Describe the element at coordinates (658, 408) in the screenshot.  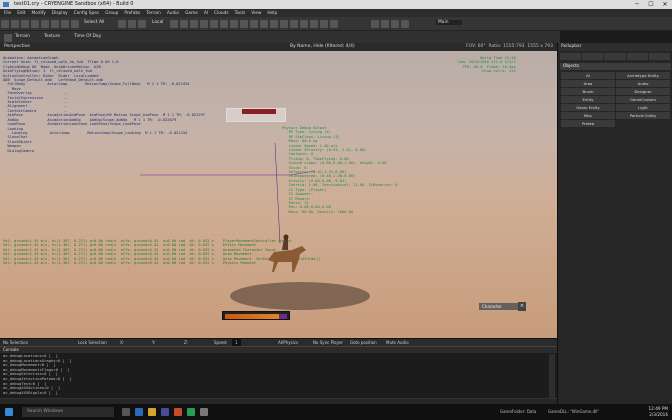
I see `clock-time: 12:49 PM` at that location.